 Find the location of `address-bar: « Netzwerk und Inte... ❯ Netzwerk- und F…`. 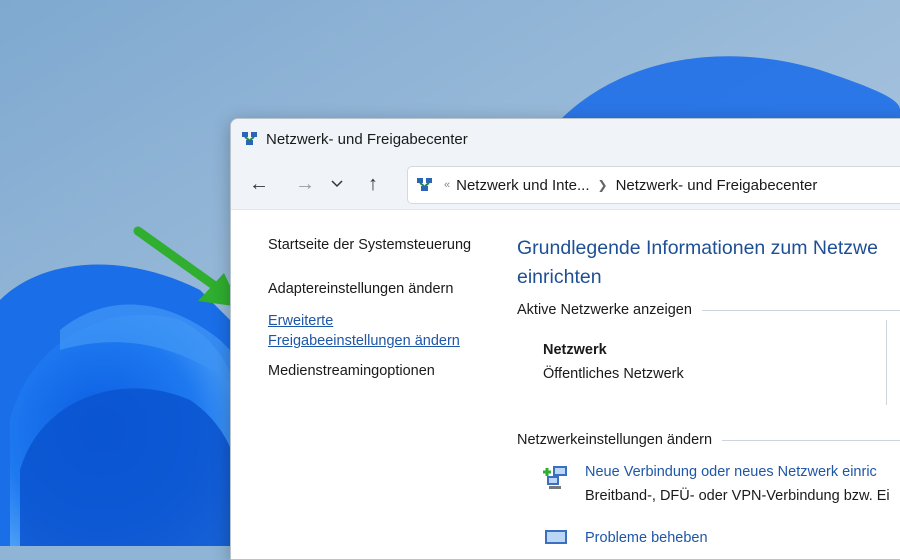

address-bar: « Netzwerk und Inte... ❯ Netzwerk- und F… is located at coordinates (653, 185).